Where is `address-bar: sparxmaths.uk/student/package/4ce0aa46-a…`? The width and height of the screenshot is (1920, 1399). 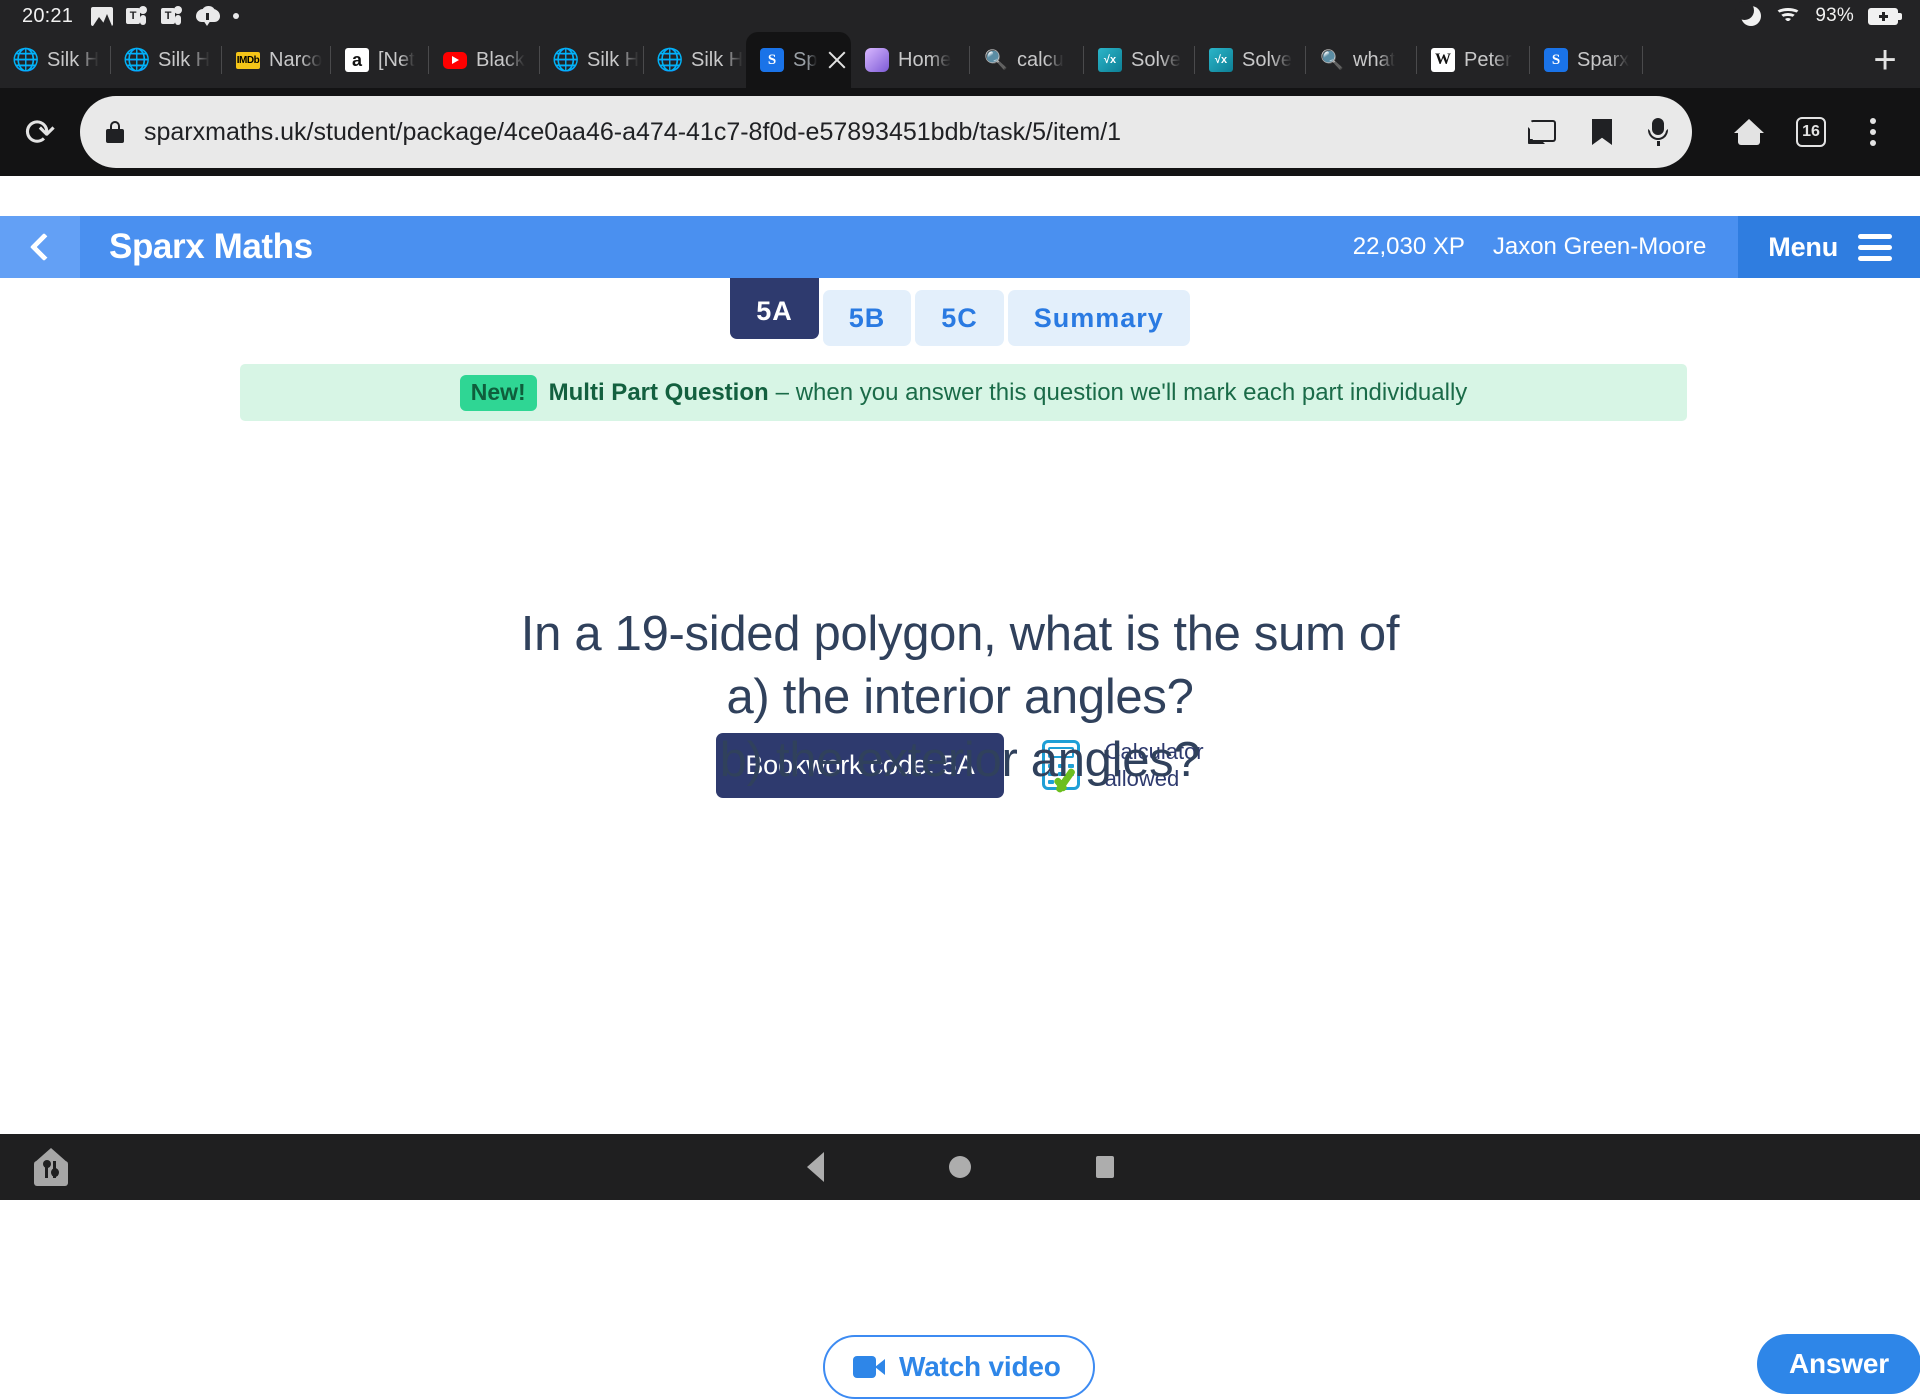
address-bar: sparxmaths.uk/student/package/4ce0aa46-a… is located at coordinates (886, 132).